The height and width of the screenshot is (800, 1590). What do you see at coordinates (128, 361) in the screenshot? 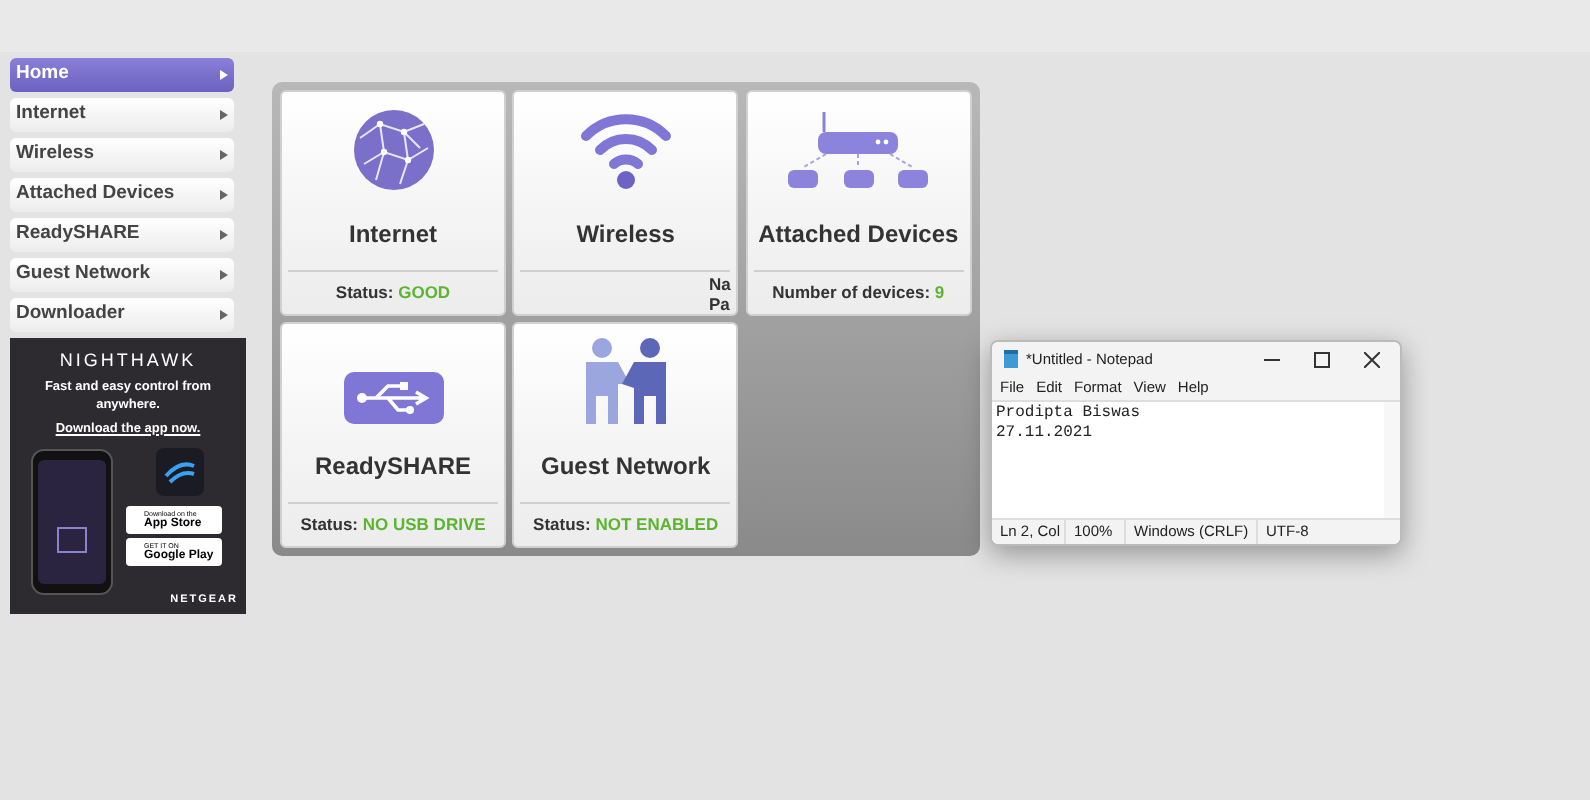
I see `banner-brand: NIGHTHAWK` at bounding box center [128, 361].